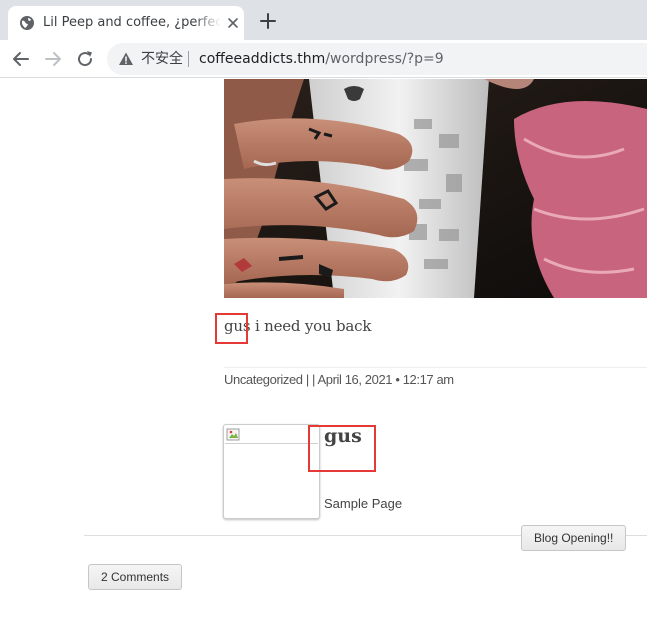 Image resolution: width=647 pixels, height=643 pixels. Describe the element at coordinates (262, 59) in the screenshot. I see `url-host: coffeeaddicts.thm` at that location.